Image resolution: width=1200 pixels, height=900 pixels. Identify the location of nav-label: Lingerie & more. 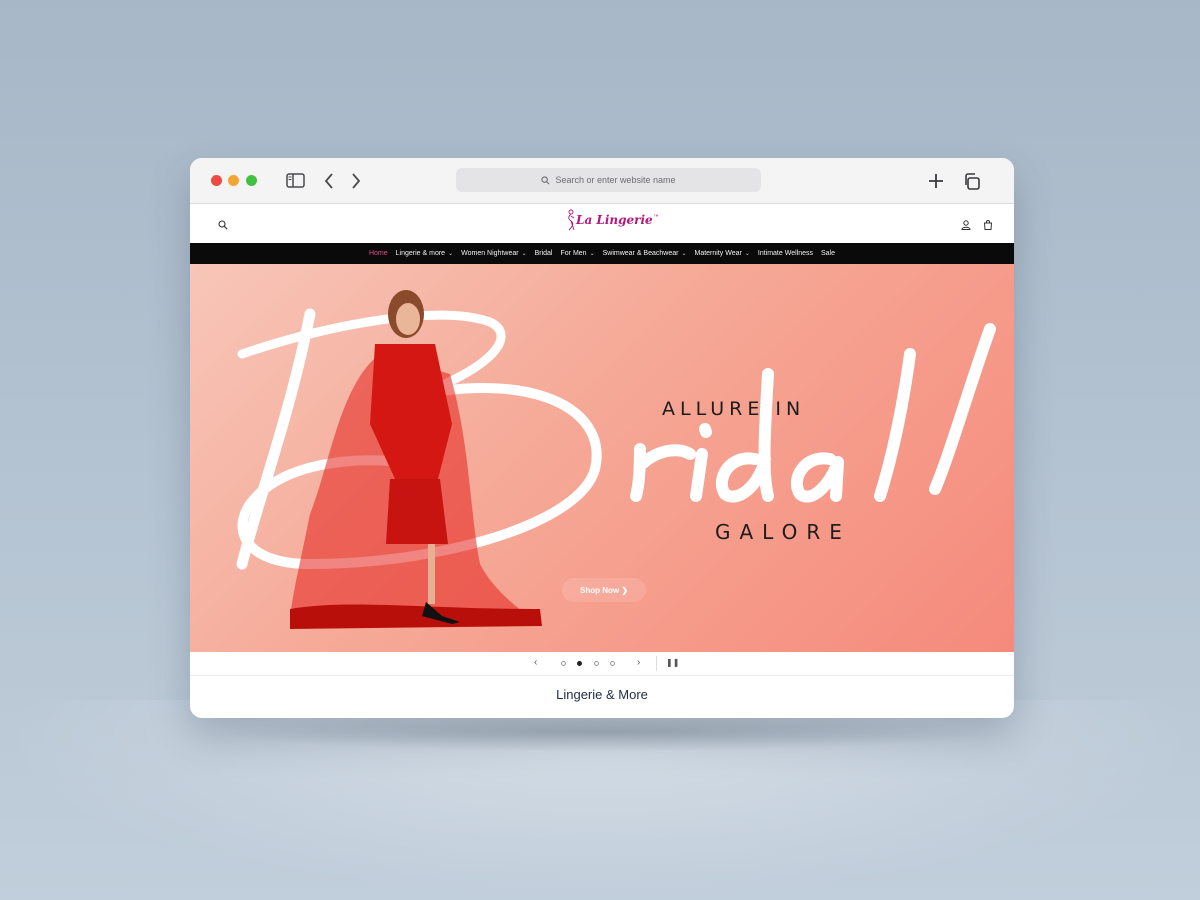
(420, 253).